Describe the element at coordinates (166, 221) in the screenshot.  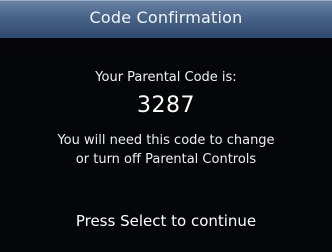
I see `continue-prompt: Press Select to continue` at that location.